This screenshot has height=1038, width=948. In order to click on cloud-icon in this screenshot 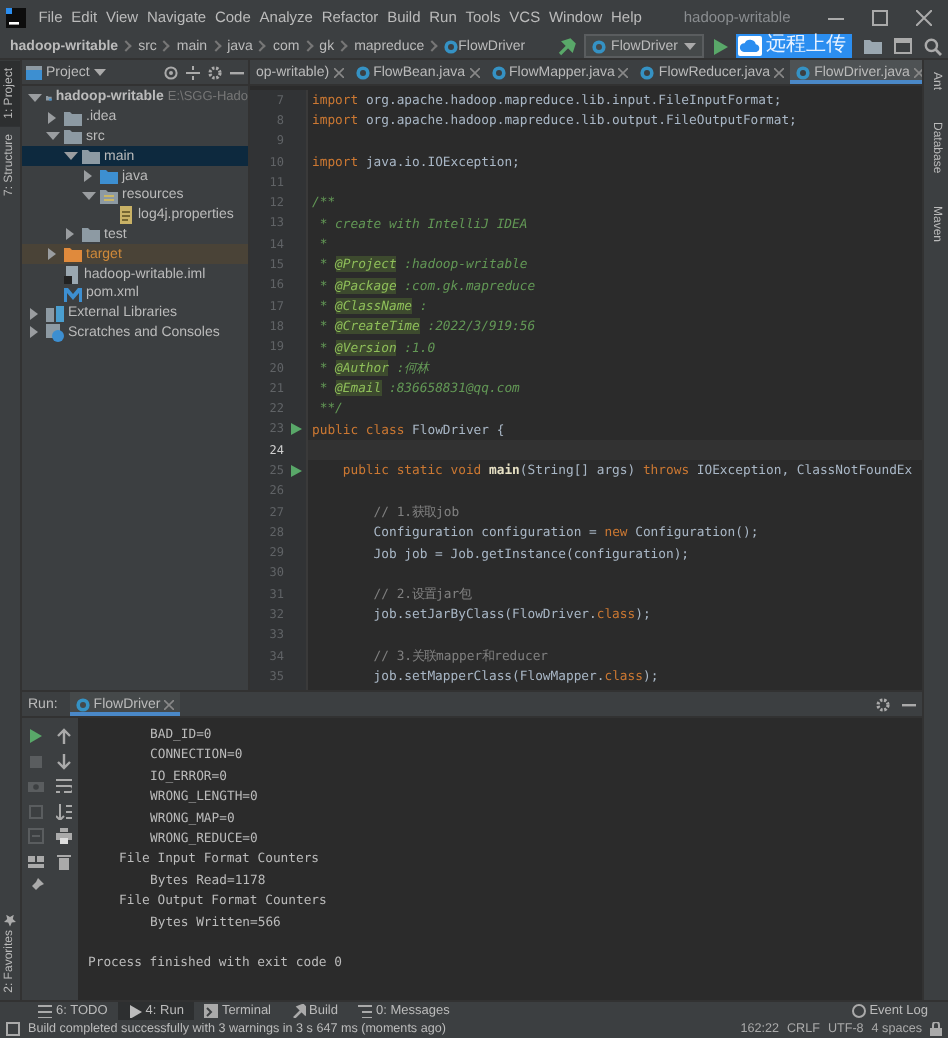, I will do `click(750, 46)`.